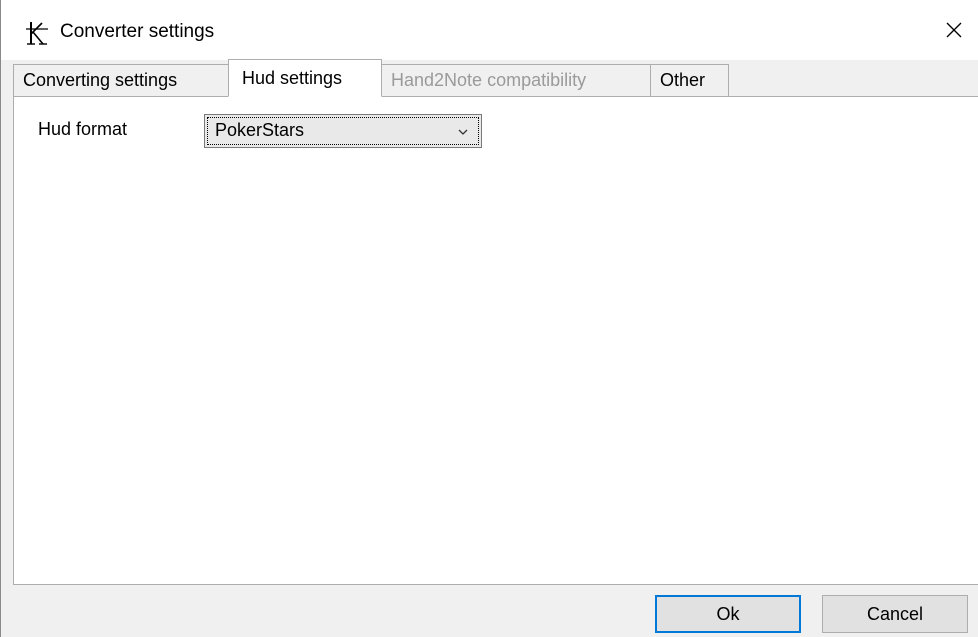 The image size is (978, 637). Describe the element at coordinates (489, 30) in the screenshot. I see `title-bar: Converter settings` at that location.